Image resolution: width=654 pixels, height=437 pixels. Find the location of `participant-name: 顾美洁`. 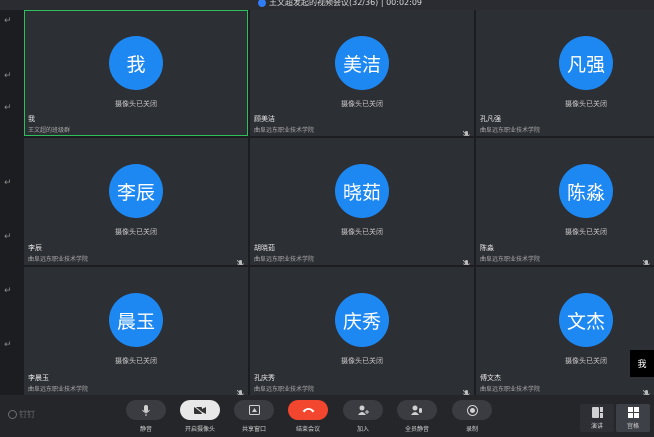

participant-name: 顾美洁 is located at coordinates (264, 119).